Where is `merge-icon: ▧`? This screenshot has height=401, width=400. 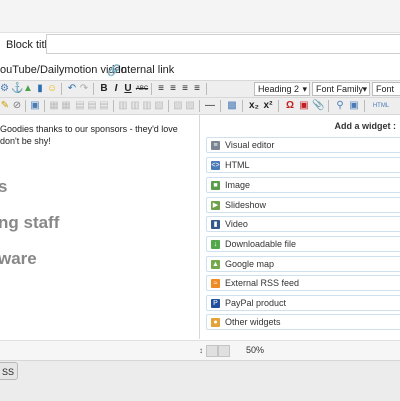 merge-icon: ▧ is located at coordinates (159, 106).